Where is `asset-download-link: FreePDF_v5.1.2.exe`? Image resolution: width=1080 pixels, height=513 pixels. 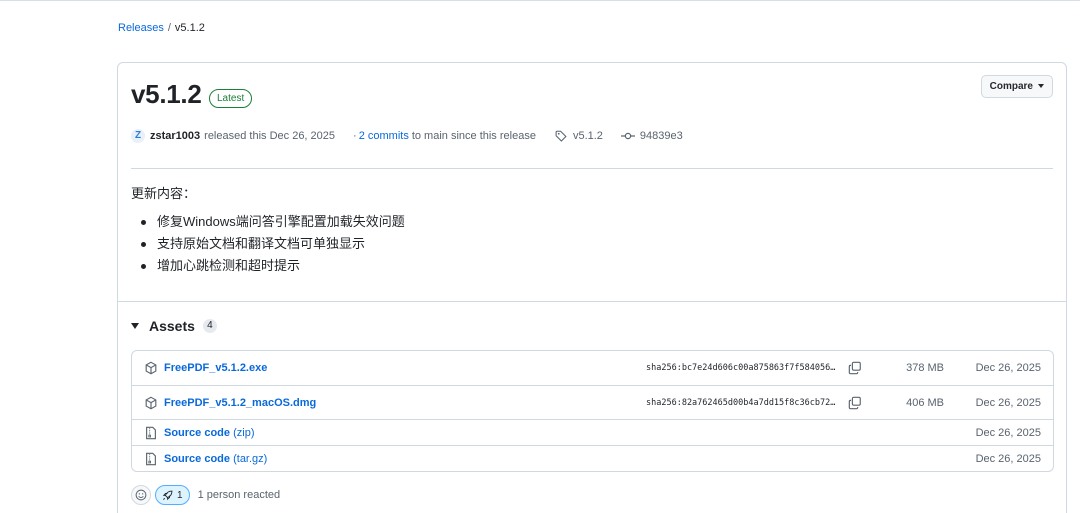
asset-download-link: FreePDF_v5.1.2.exe is located at coordinates (215, 368).